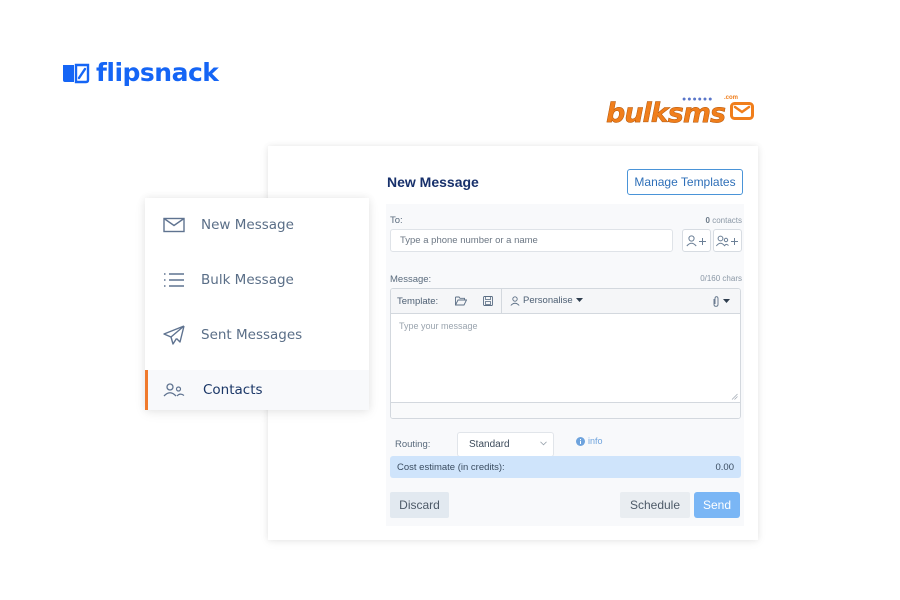 This screenshot has width=900, height=600. Describe the element at coordinates (146, 390) in the screenshot. I see `active-indicator` at that location.